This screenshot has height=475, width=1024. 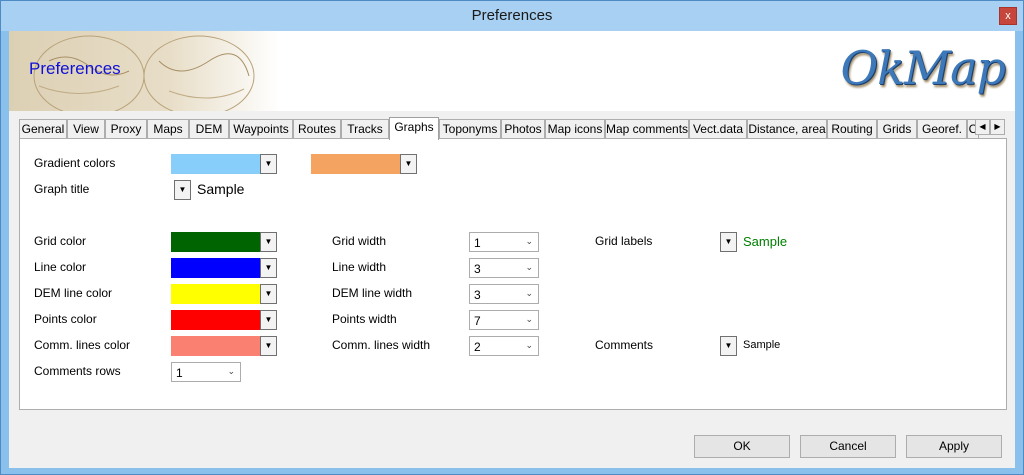 I want to click on tab-dem: DEM, so click(x=209, y=129).